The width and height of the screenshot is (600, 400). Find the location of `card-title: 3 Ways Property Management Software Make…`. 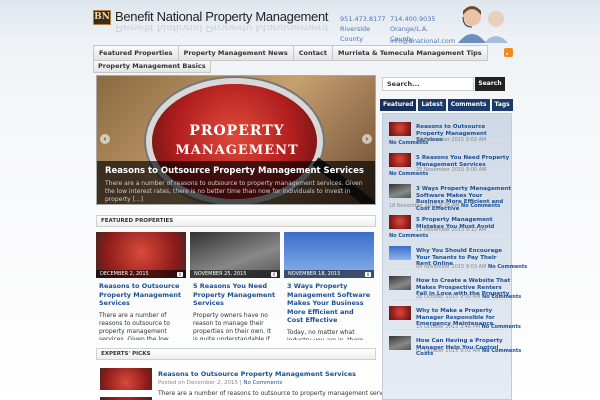

card-title: 3 Ways Property Management Software Make… is located at coordinates (329, 303).